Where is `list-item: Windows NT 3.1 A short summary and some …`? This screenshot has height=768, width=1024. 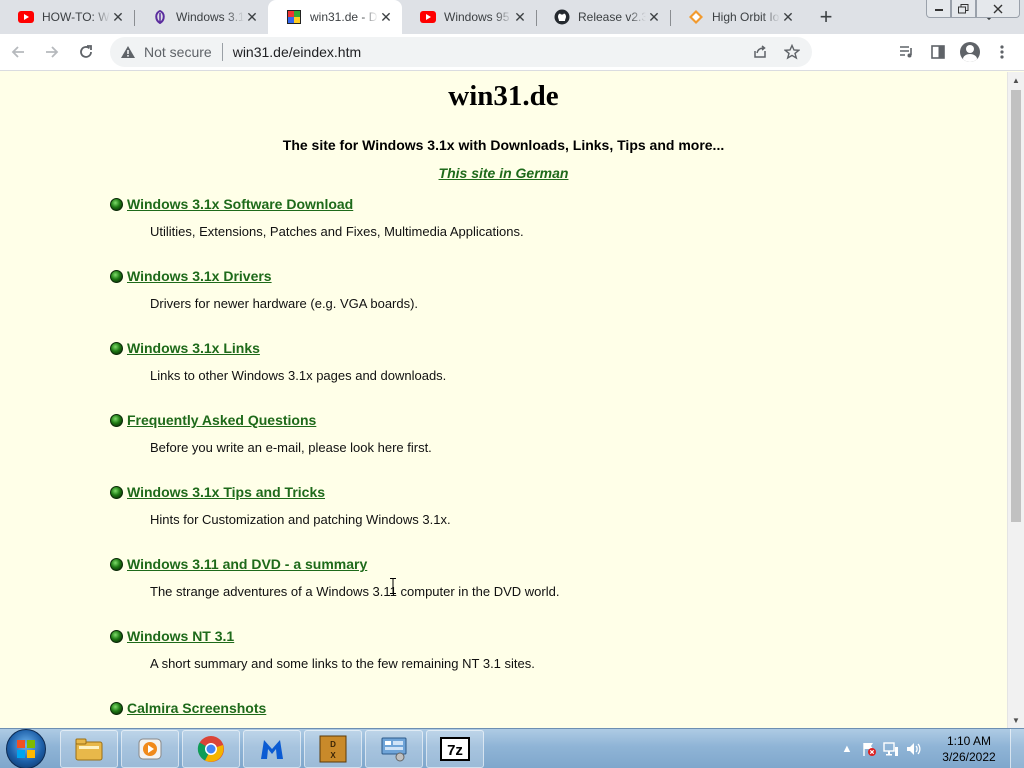 list-item: Windows NT 3.1 A short summary and some … is located at coordinates (322, 664).